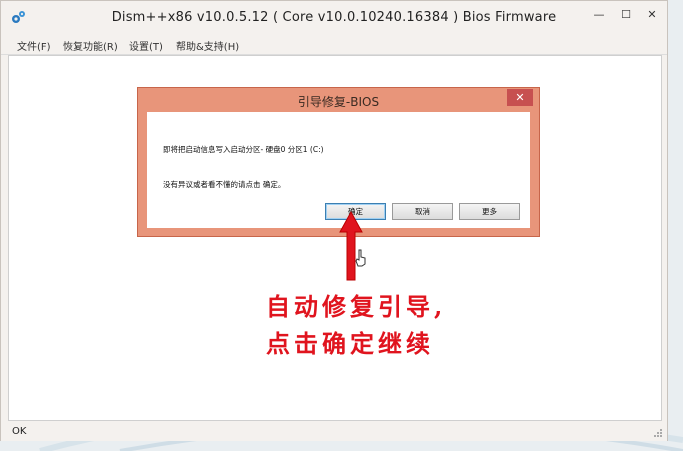 The height and width of the screenshot is (451, 683). What do you see at coordinates (520, 97) in the screenshot?
I see `dialog-close-button: ✕` at bounding box center [520, 97].